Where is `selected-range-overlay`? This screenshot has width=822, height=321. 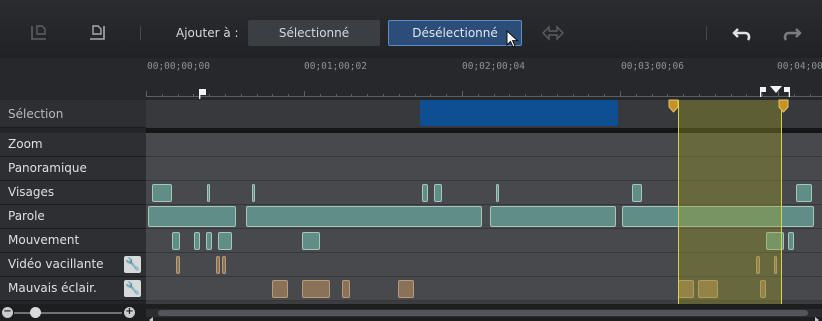
selected-range-overlay is located at coordinates (730, 202).